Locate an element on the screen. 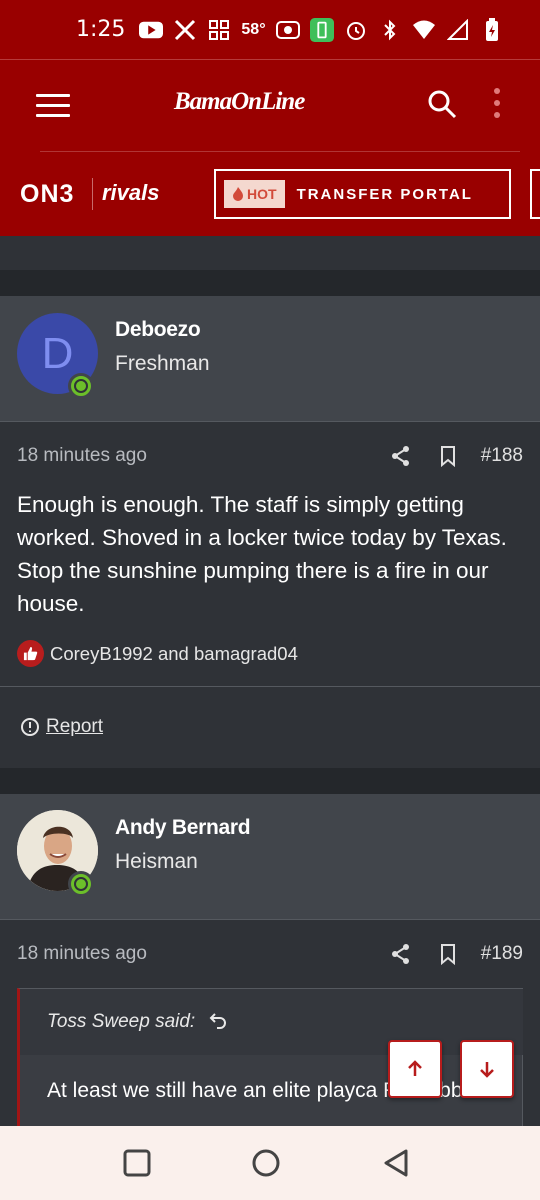  user-rank: Freshman is located at coordinates (162, 363).